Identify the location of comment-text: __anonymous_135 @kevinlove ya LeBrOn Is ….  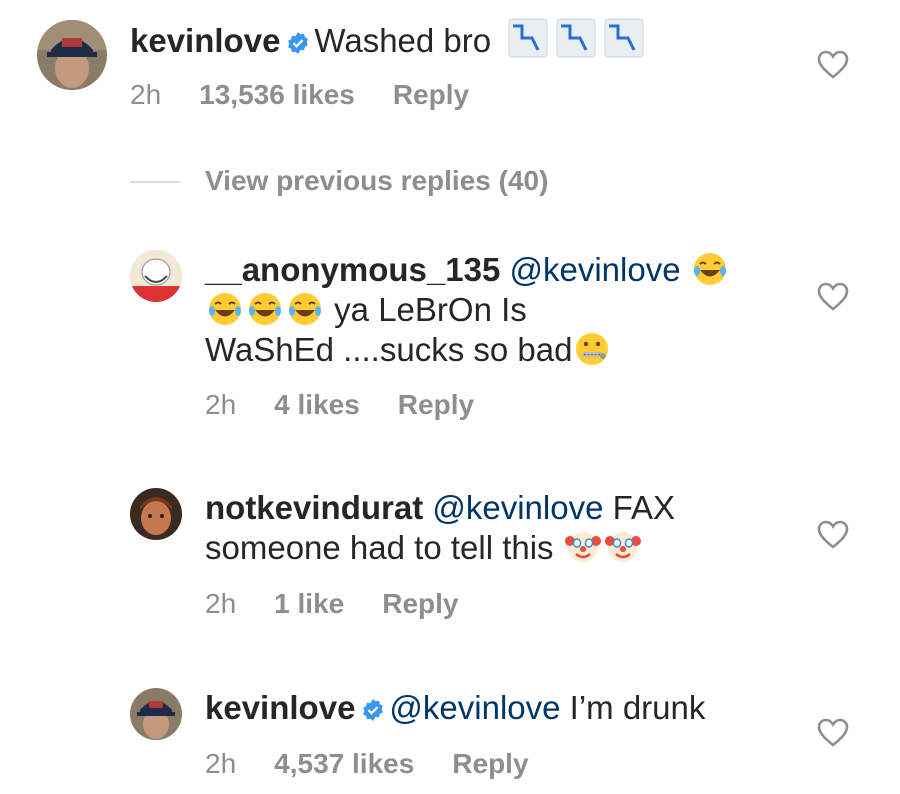
(485, 310).